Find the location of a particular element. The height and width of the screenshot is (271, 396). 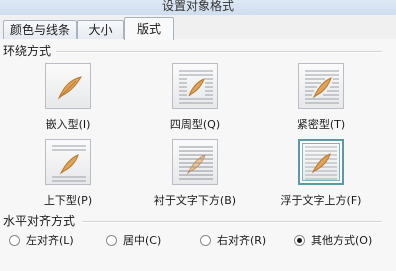

in-front-of-text-icon is located at coordinates (321, 163).